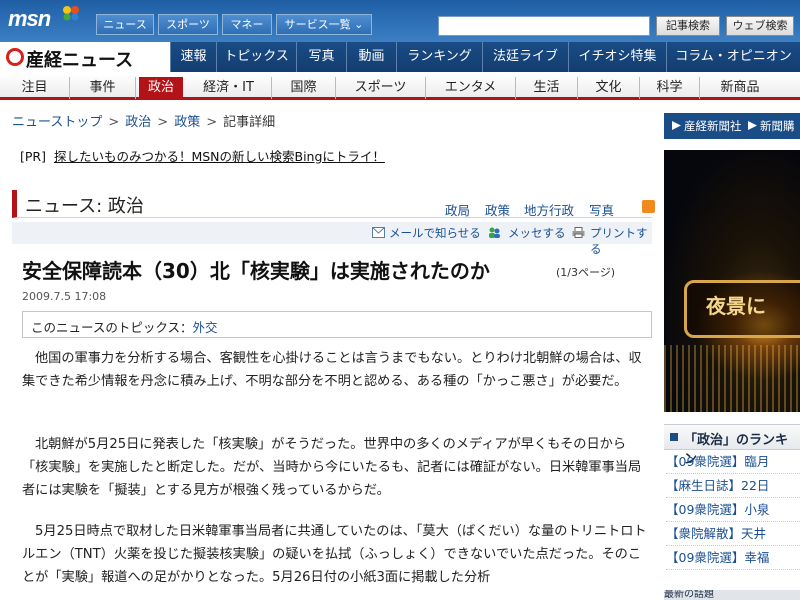 This screenshot has width=800, height=600. I want to click on category-new-products: 新商品, so click(740, 88).